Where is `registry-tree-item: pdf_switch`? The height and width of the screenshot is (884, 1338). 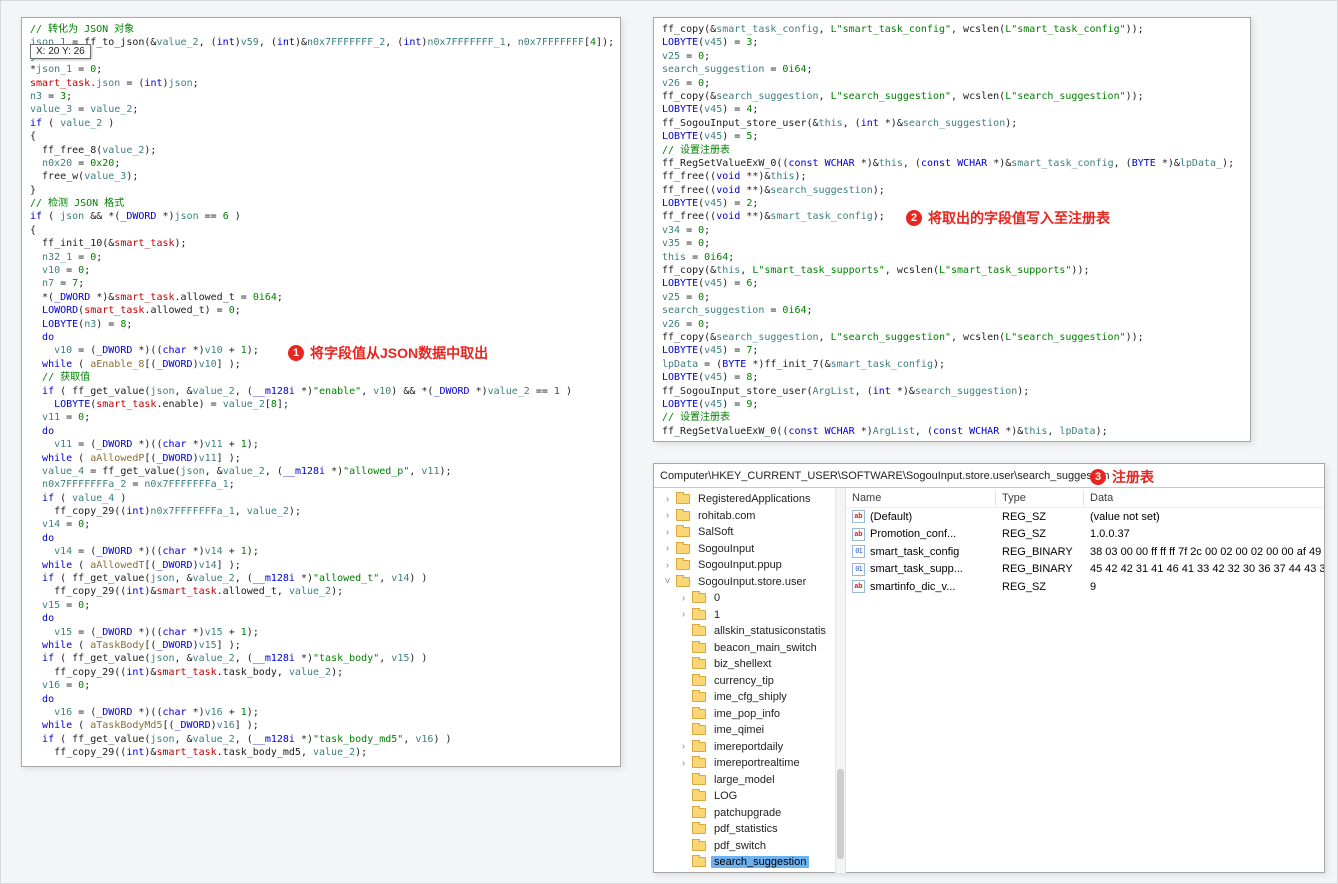 registry-tree-item: pdf_switch is located at coordinates (749, 846).